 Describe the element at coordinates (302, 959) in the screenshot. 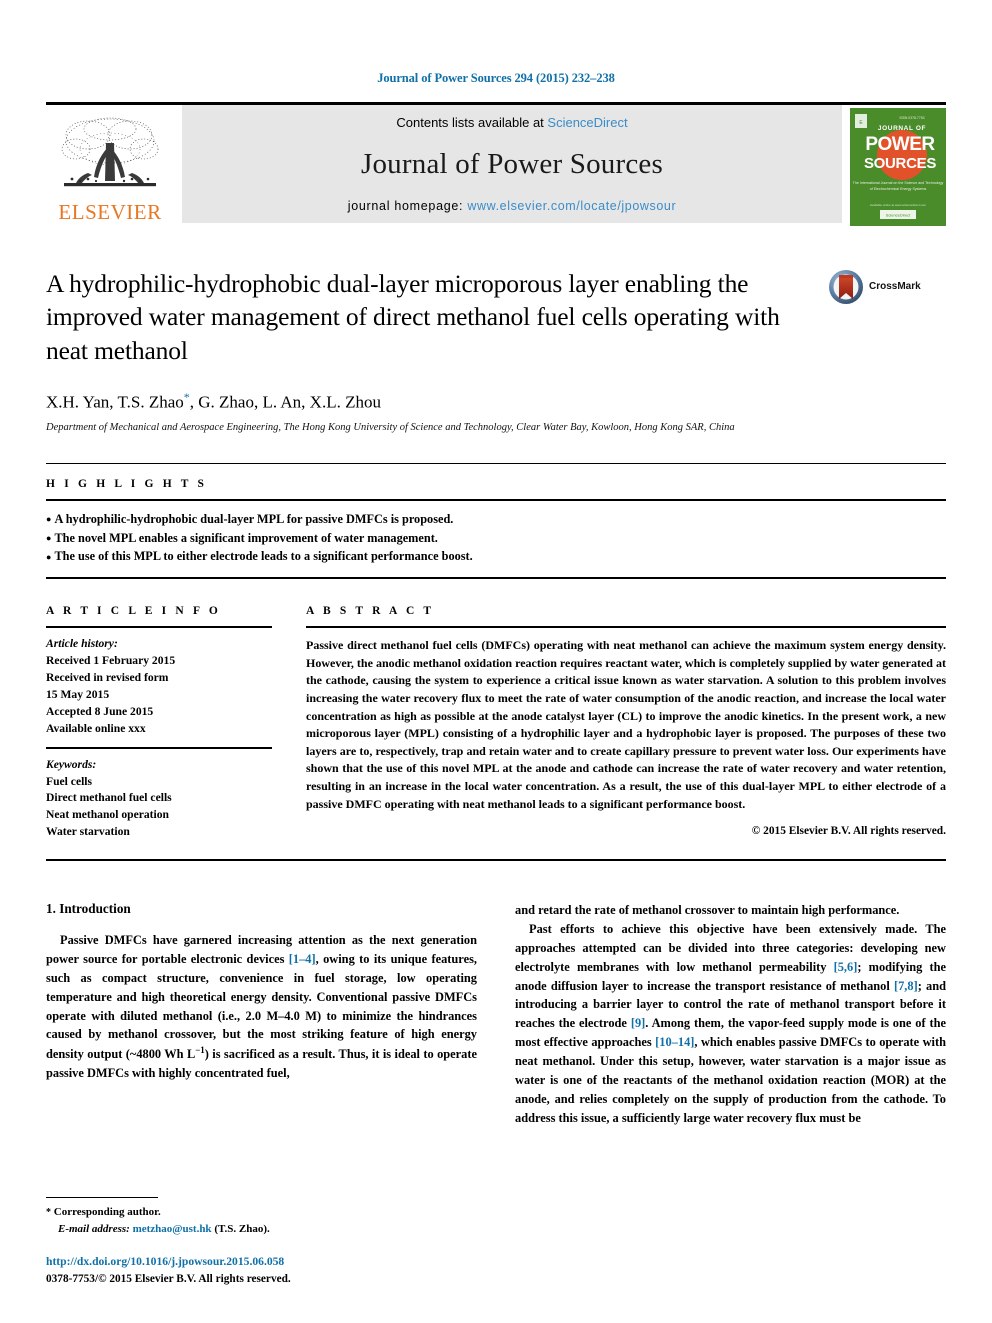

I see `citation-ref: [1–4]` at that location.